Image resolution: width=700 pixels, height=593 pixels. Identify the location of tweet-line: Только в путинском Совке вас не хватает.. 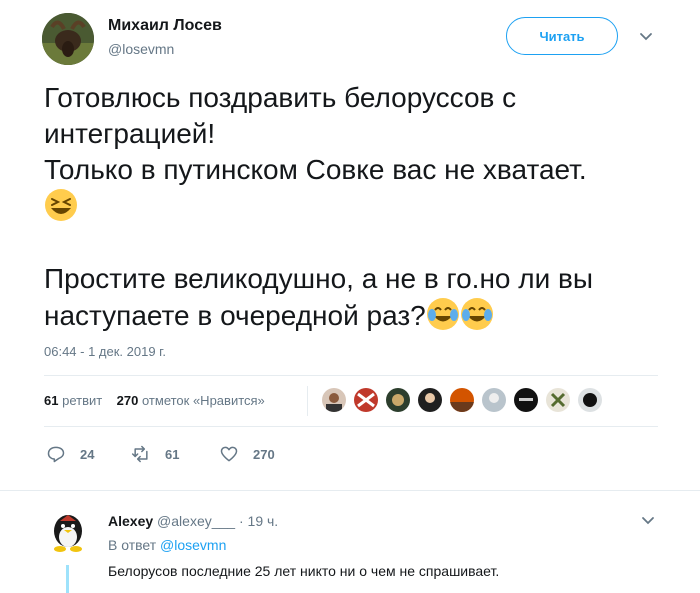
(315, 169).